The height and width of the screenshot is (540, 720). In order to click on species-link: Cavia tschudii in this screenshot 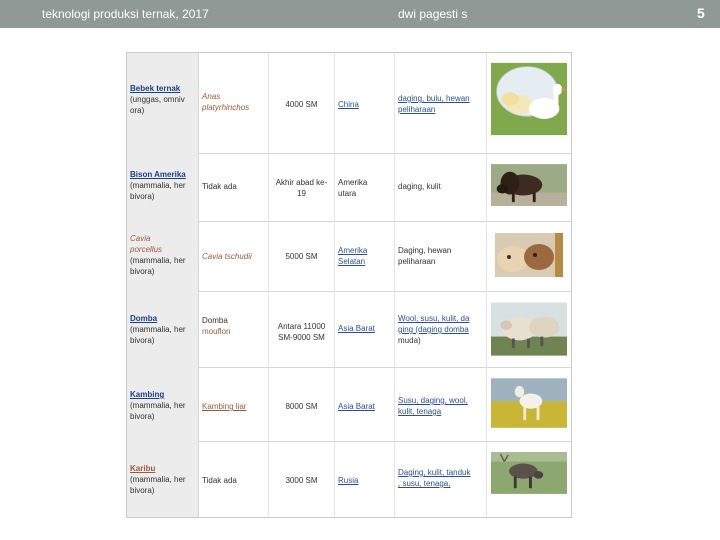, I will do `click(233, 256)`.